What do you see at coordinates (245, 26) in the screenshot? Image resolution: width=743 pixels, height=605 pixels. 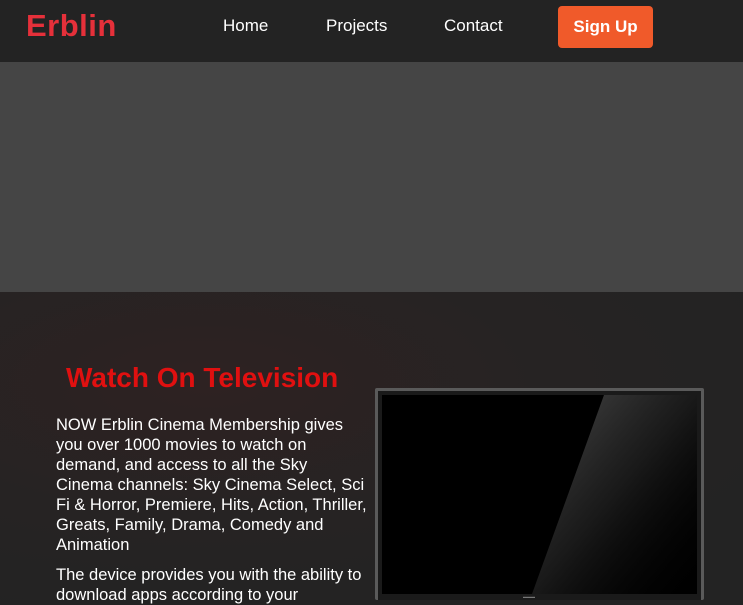 I see `nav-link-home: Home` at bounding box center [245, 26].